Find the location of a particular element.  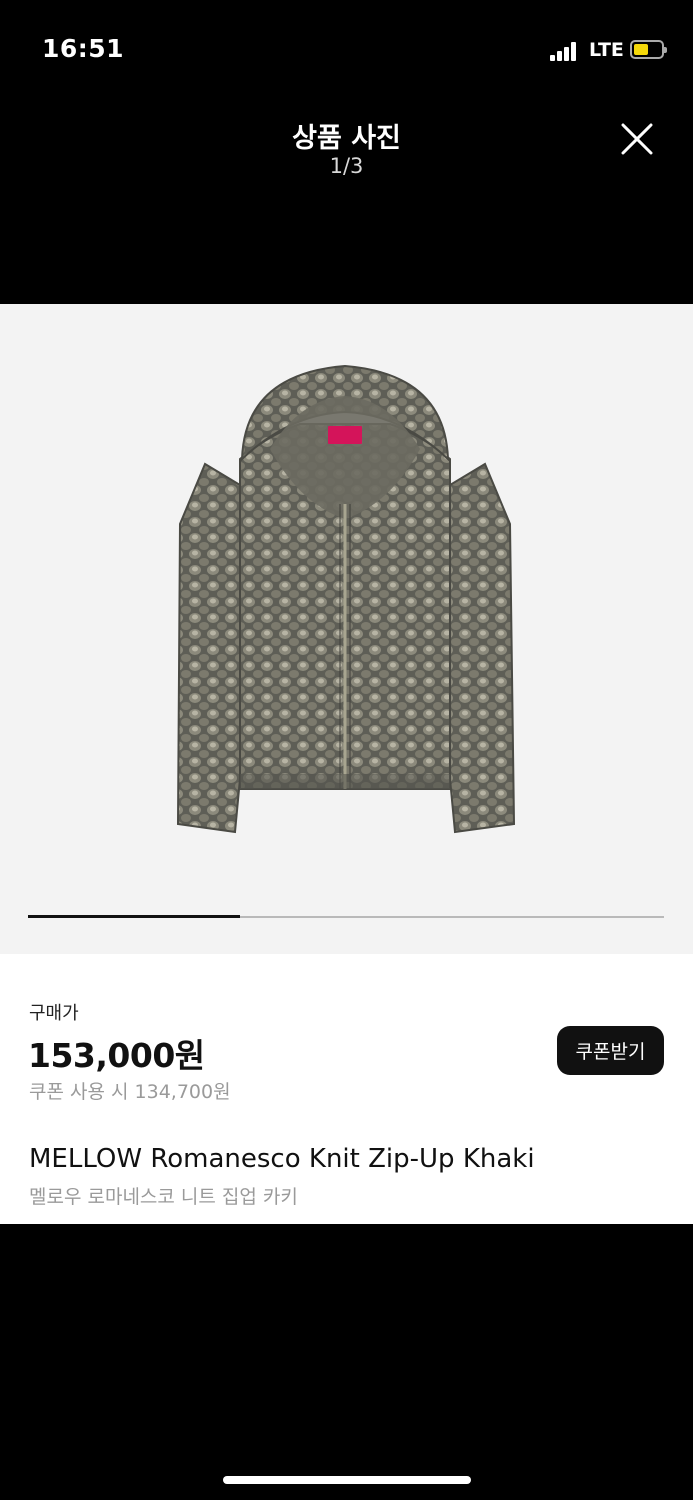

get-coupon-button: 쿠폰받기 is located at coordinates (610, 1050).